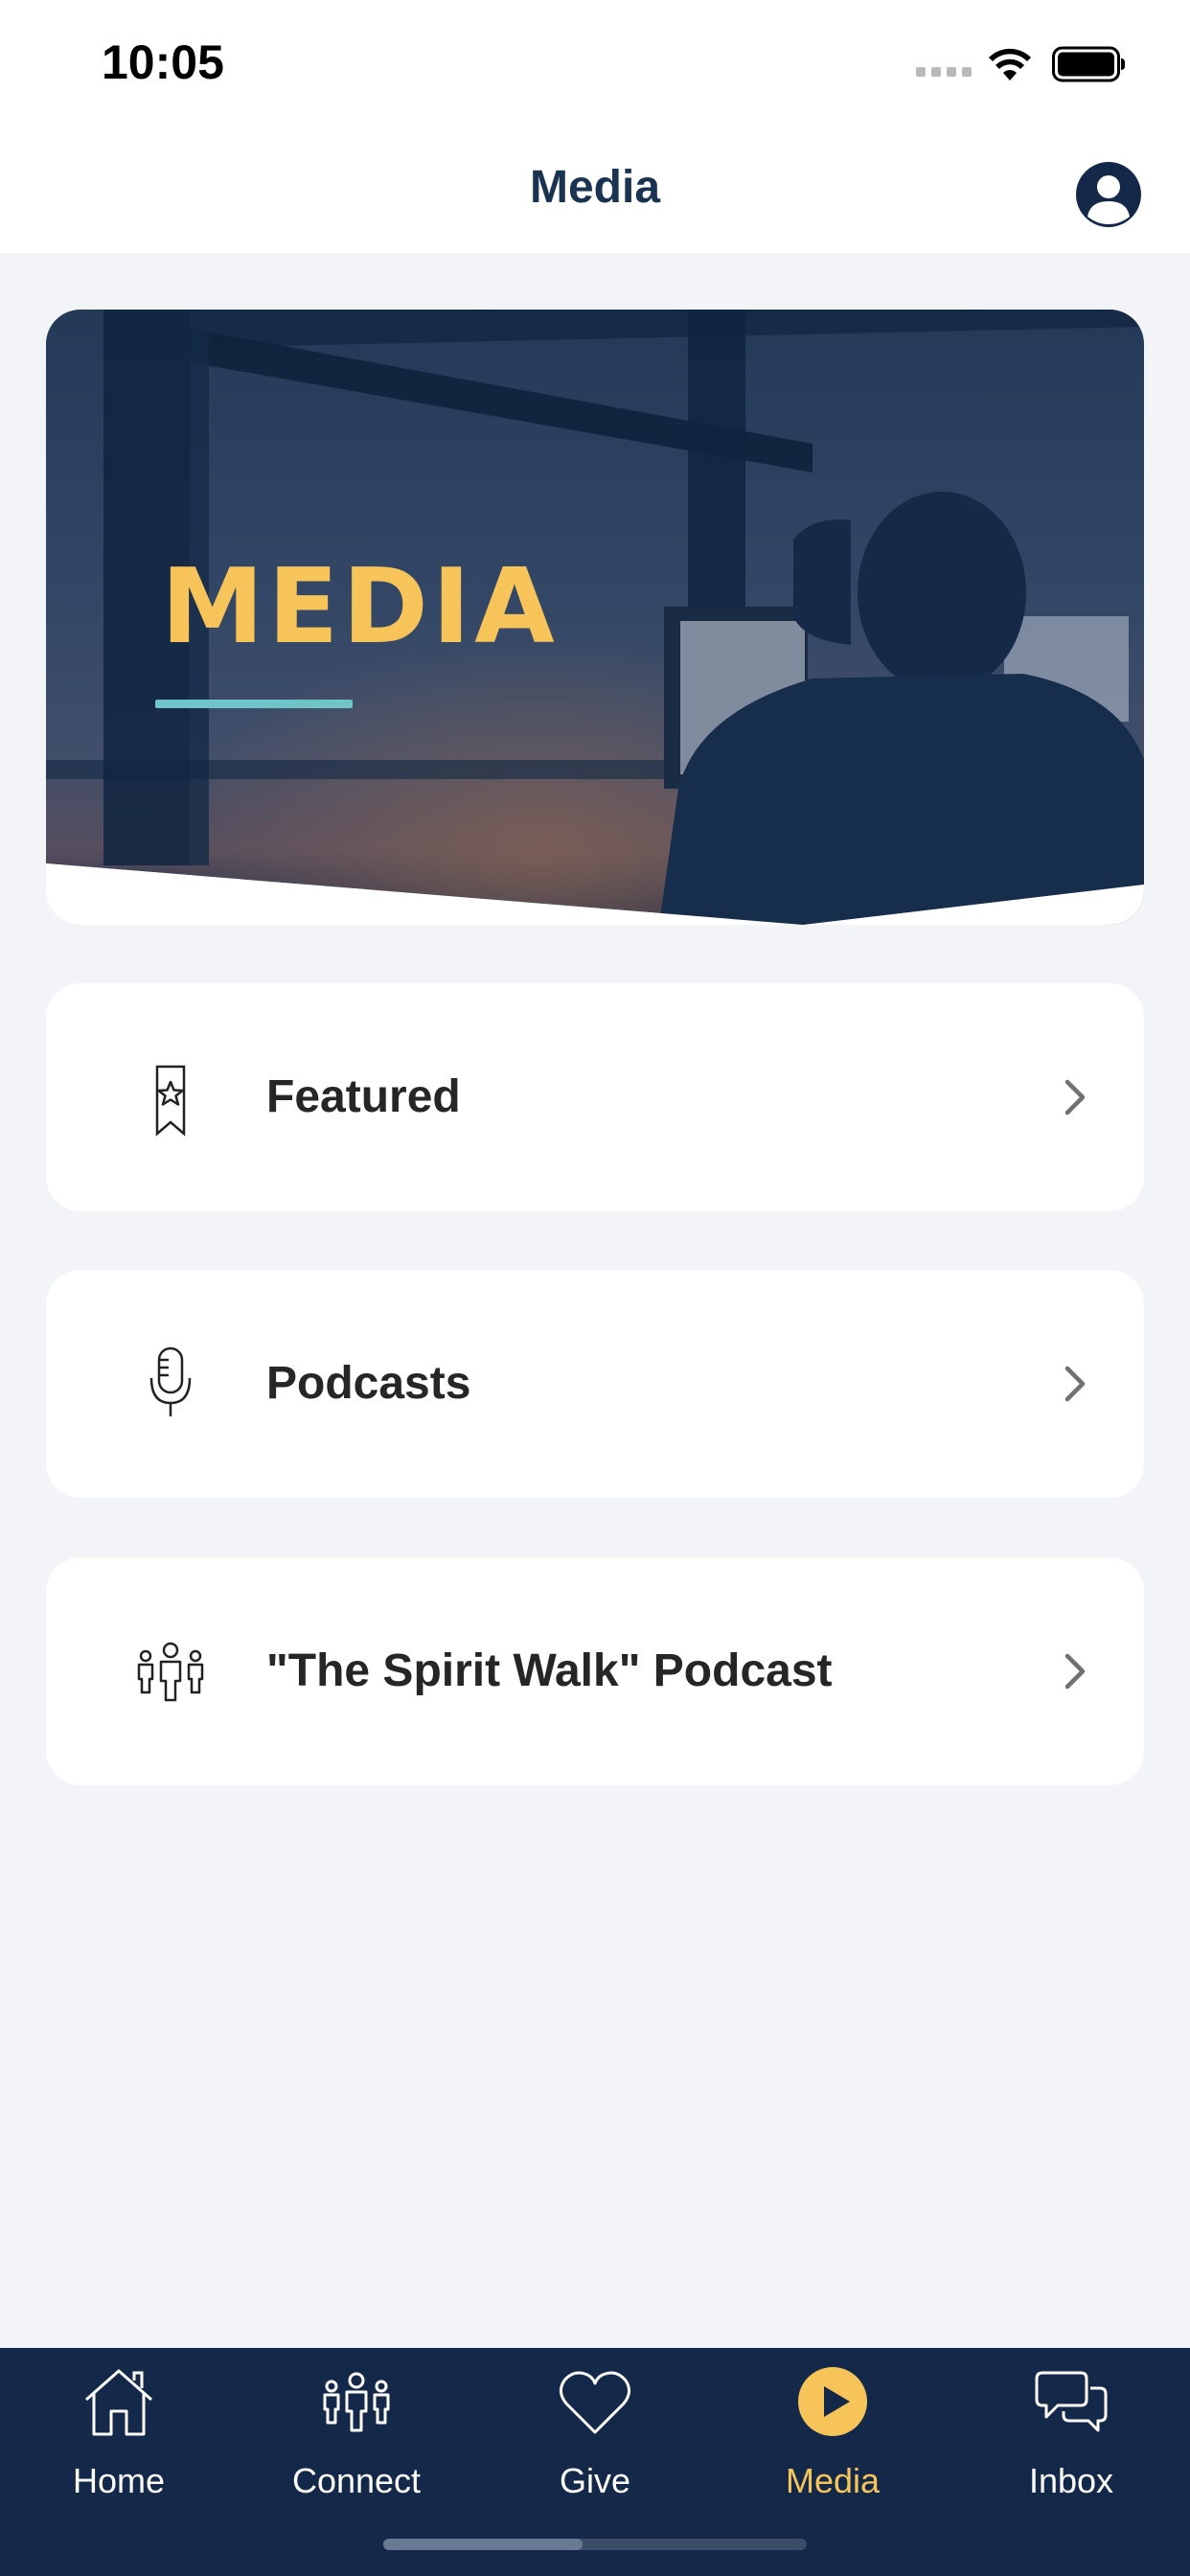 The height and width of the screenshot is (2576, 1190). What do you see at coordinates (595, 1097) in the screenshot?
I see `featured-card: Featured` at bounding box center [595, 1097].